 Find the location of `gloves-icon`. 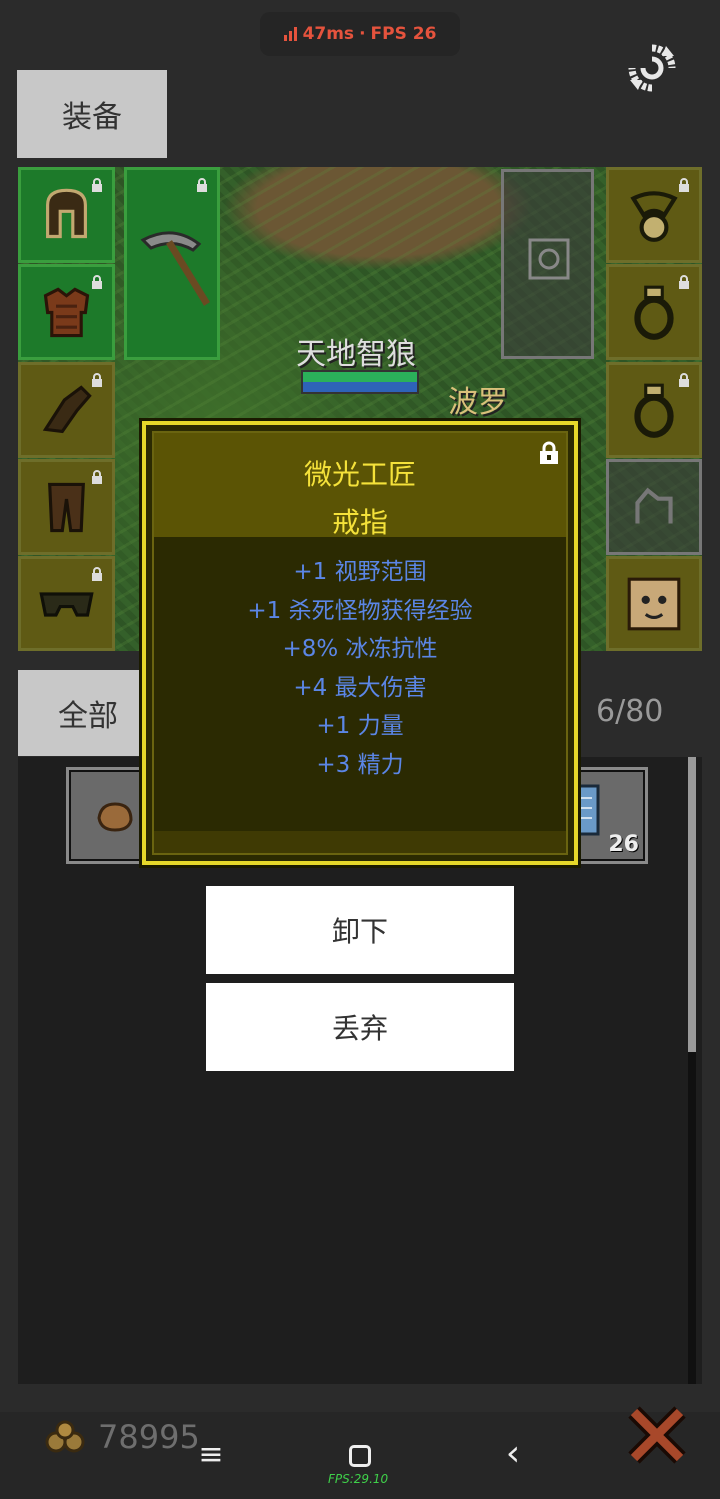

gloves-icon is located at coordinates (67, 409).